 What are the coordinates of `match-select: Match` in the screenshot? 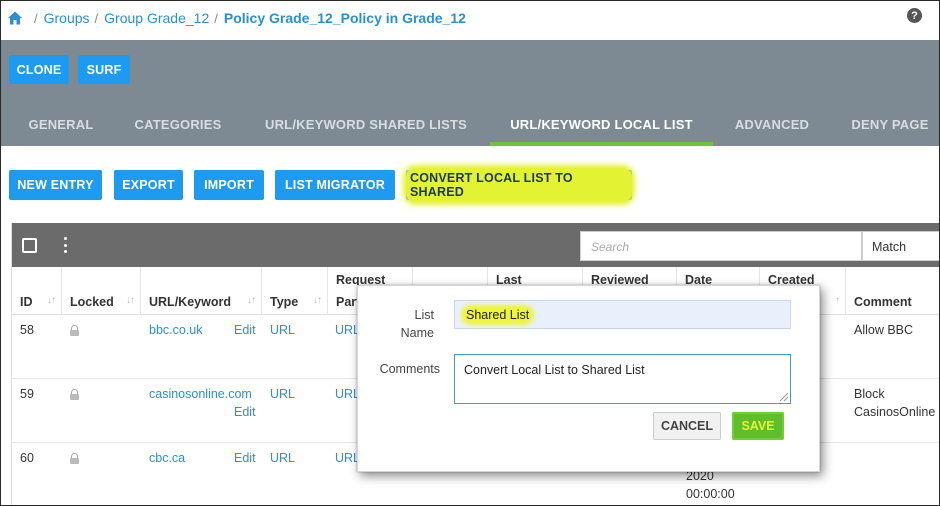 It's located at (900, 246).